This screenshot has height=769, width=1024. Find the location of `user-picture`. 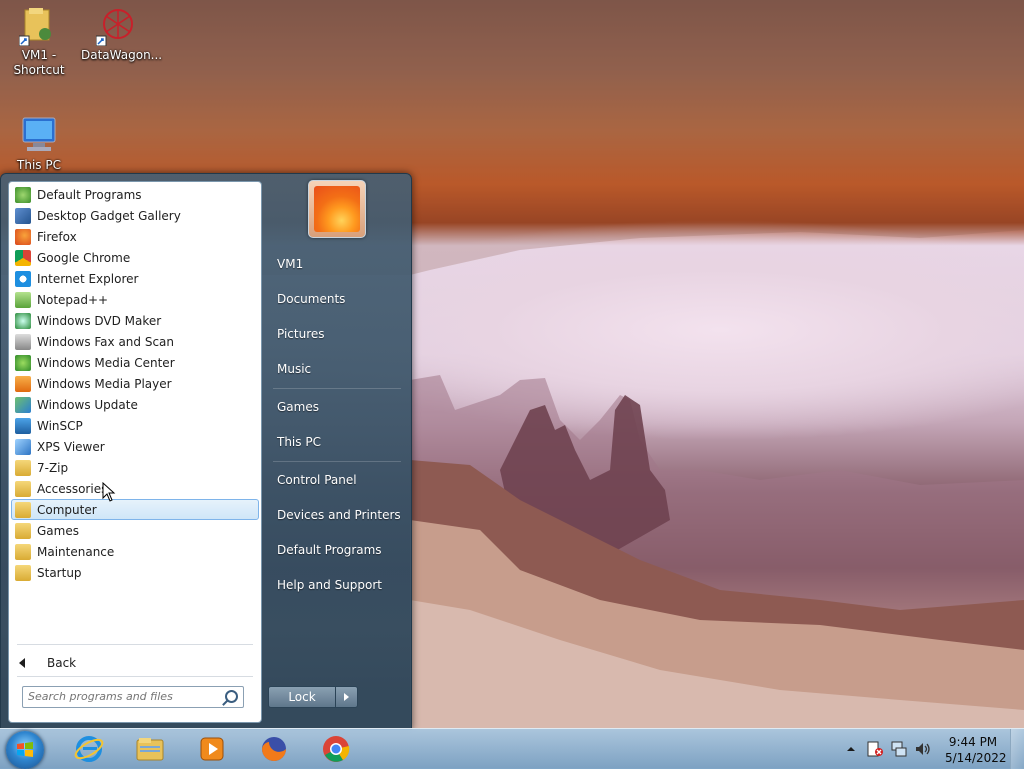

user-picture is located at coordinates (337, 209).